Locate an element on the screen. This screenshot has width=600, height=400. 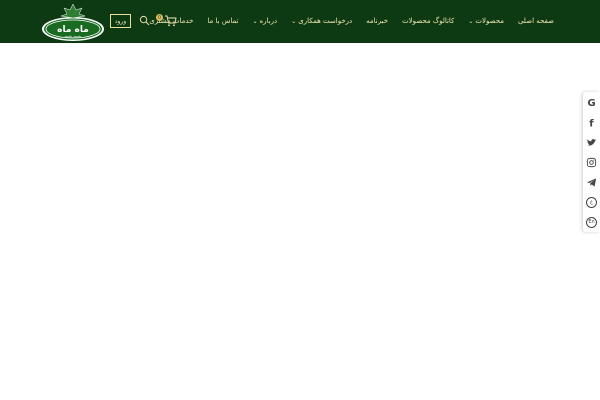
nav-item-label: خبرنامه is located at coordinates (377, 21).